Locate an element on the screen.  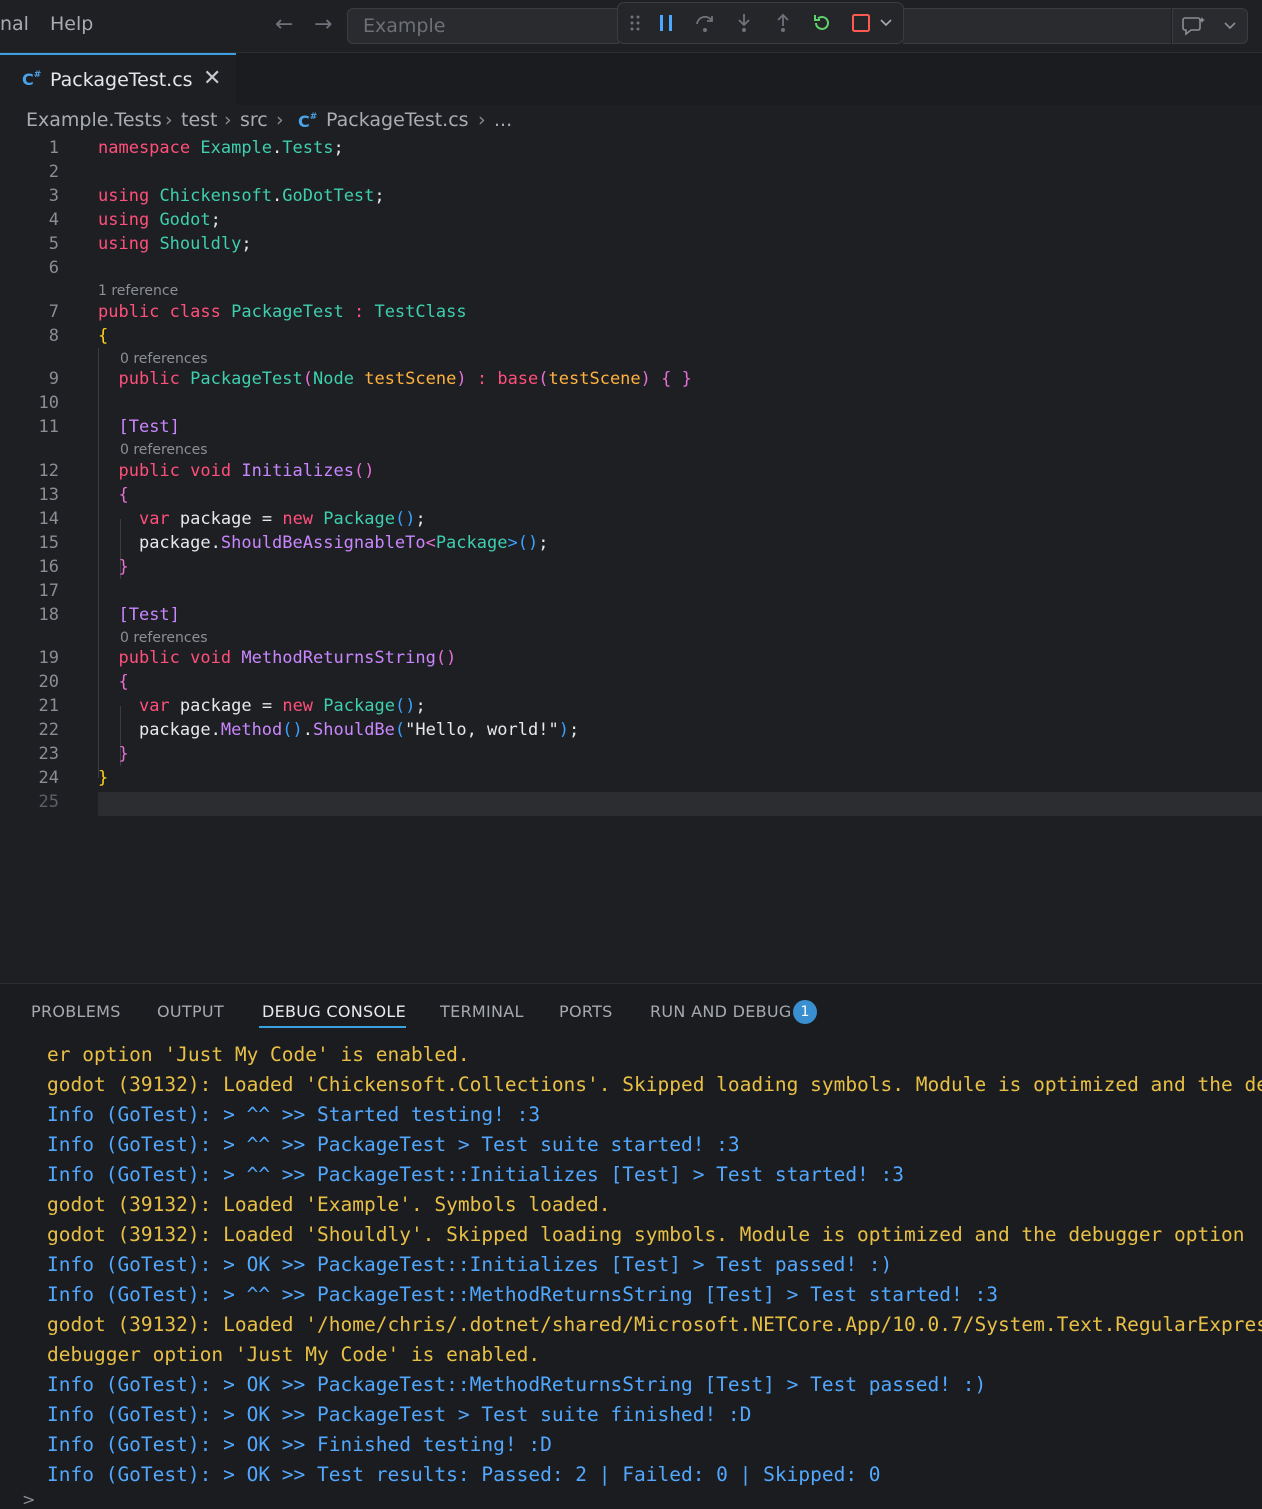
code-line: 3 using Chickensoft.GoDotTest; is located at coordinates (216, 196).